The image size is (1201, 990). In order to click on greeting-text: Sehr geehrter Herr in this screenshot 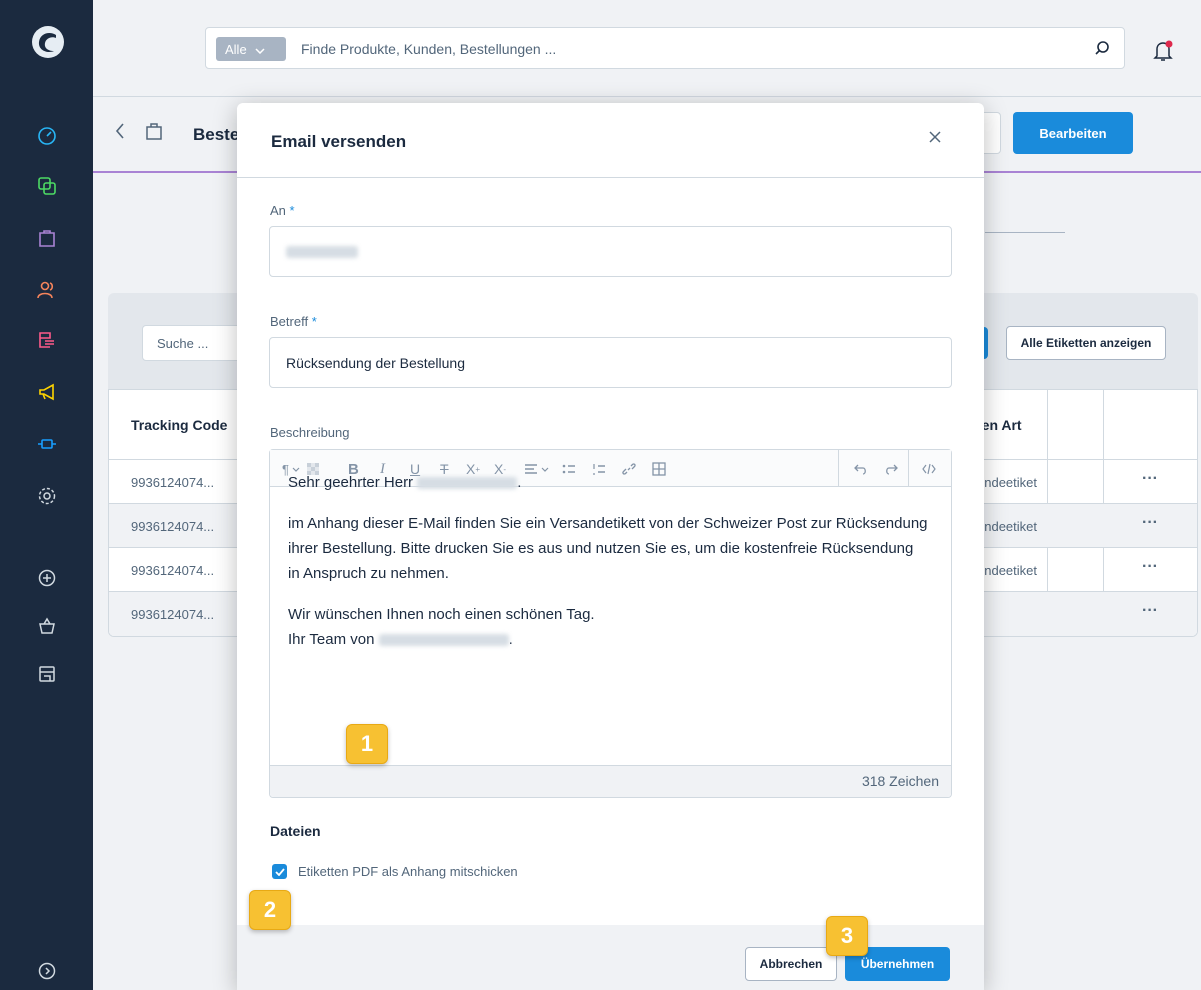, I will do `click(351, 482)`.